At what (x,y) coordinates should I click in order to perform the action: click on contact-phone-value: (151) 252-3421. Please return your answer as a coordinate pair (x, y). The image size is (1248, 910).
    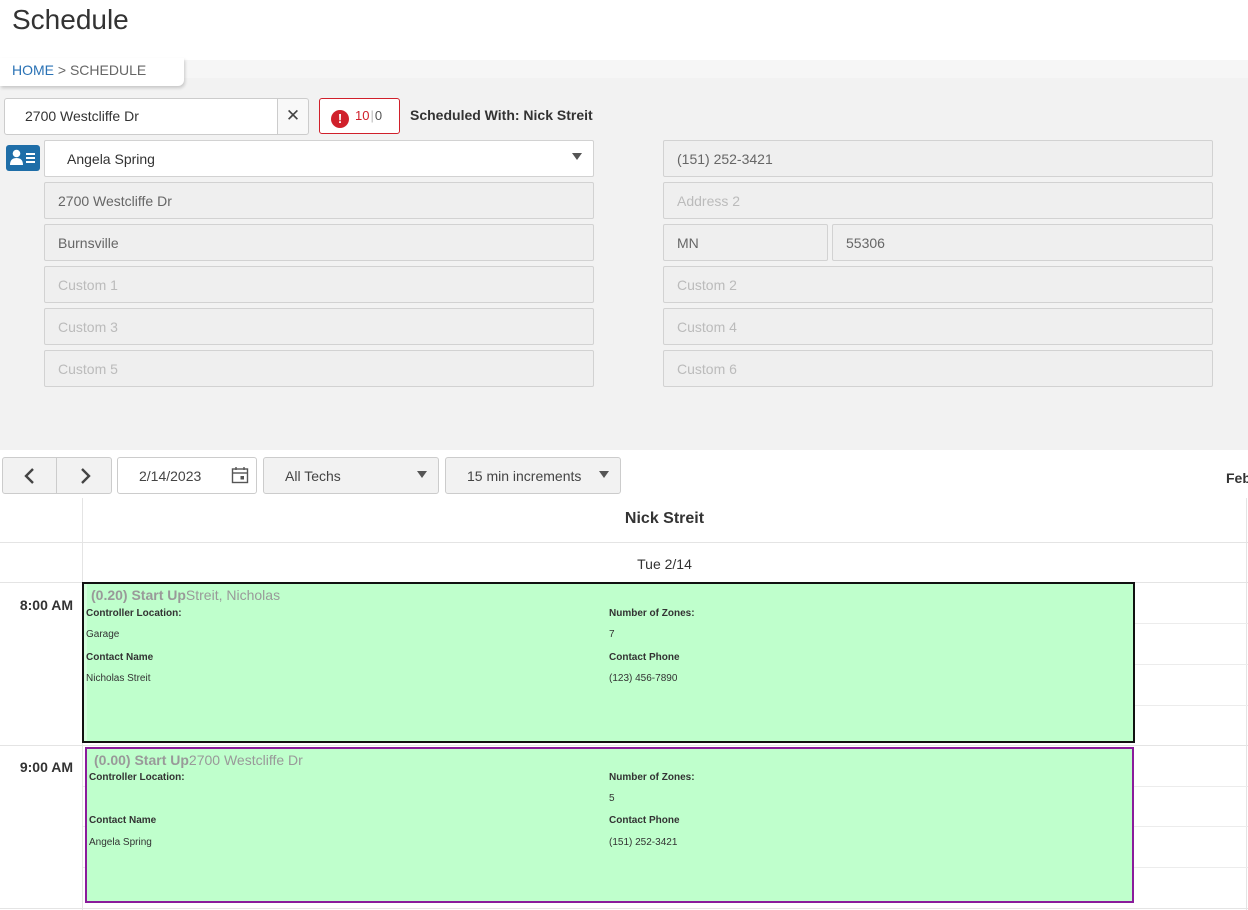
    Looking at the image, I should click on (643, 842).